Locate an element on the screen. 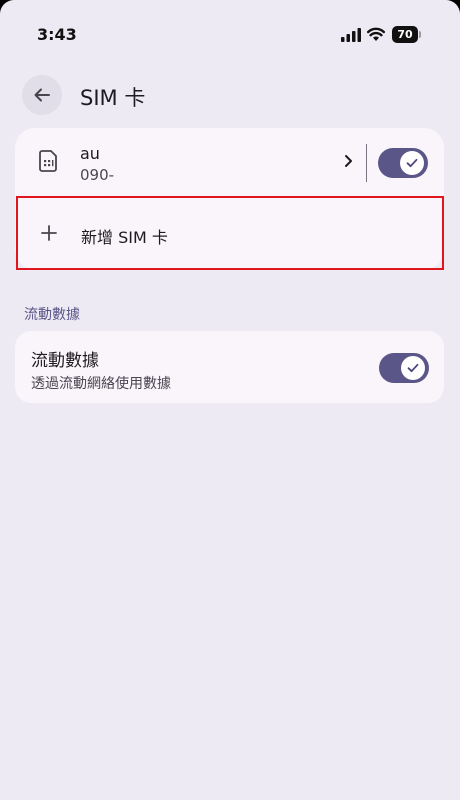 Image resolution: width=460 pixels, height=800 pixels. back-arrow-icon is located at coordinates (42, 95).